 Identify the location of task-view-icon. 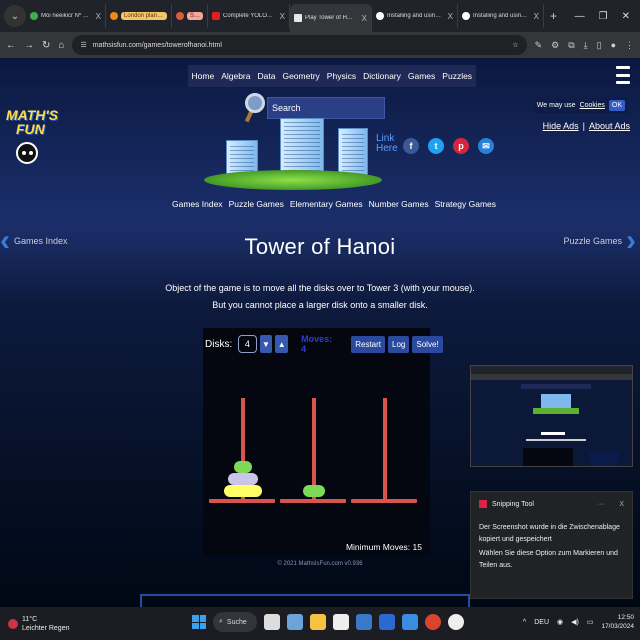
(272, 622).